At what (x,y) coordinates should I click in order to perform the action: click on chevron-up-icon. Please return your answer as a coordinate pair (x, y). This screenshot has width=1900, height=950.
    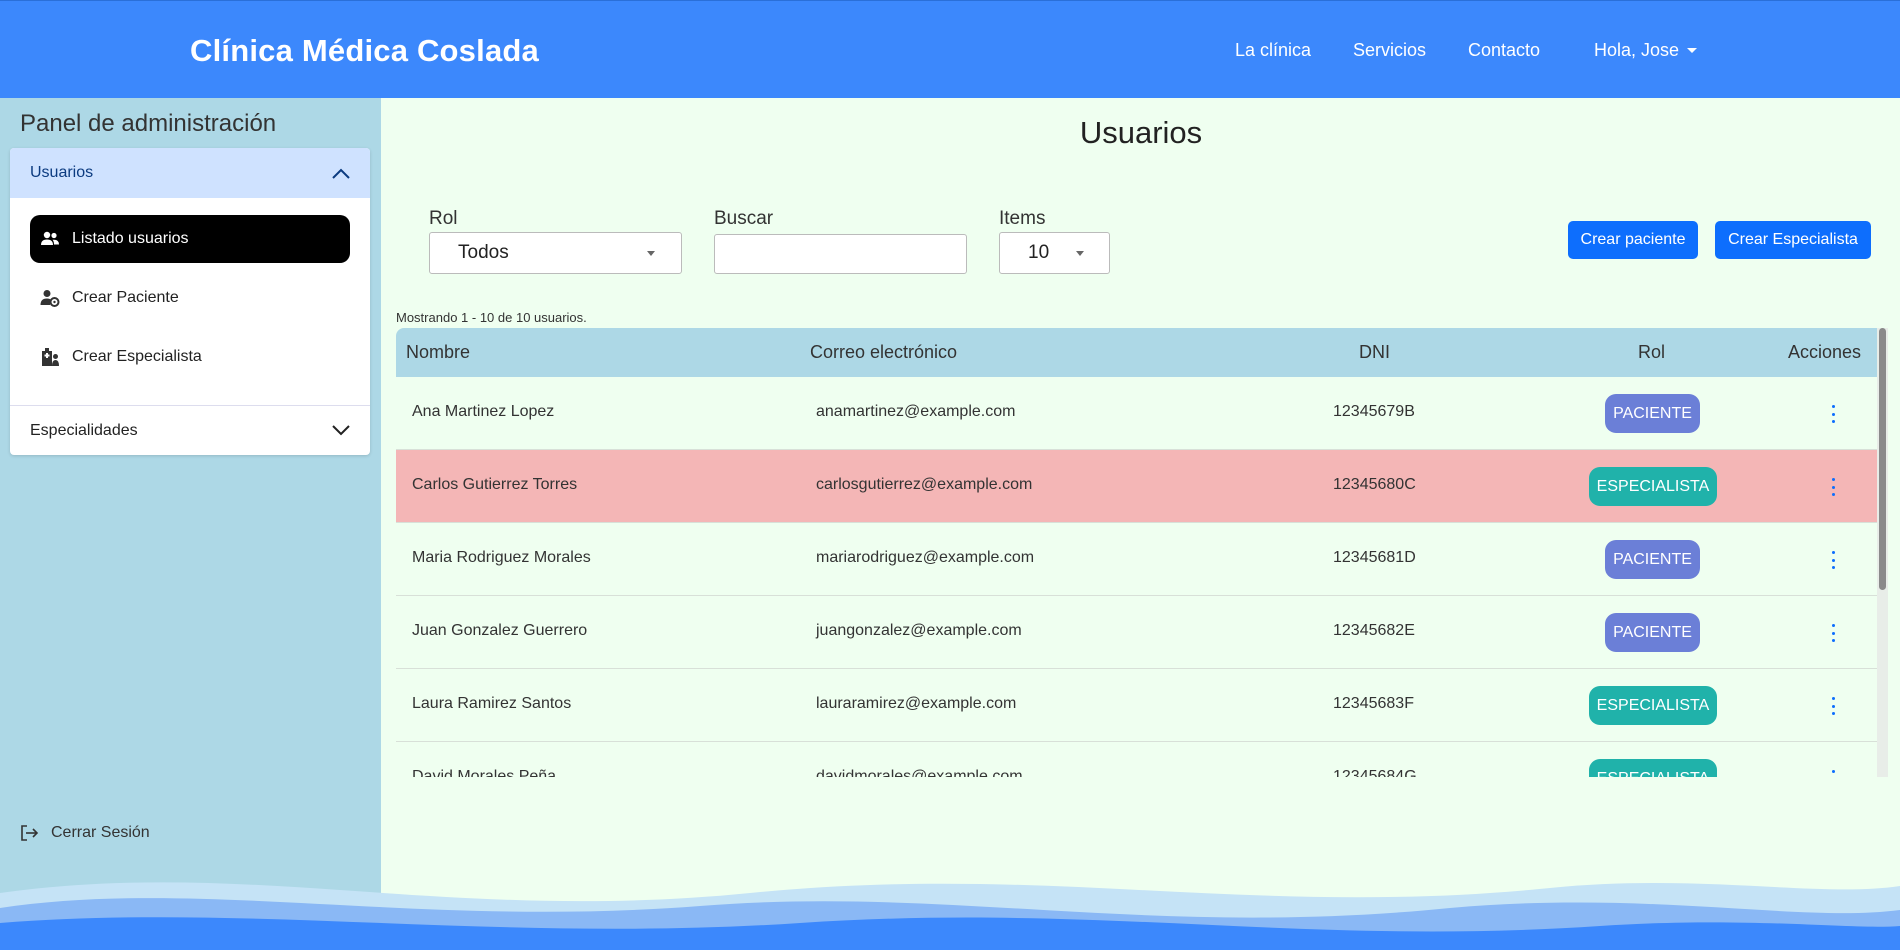
    Looking at the image, I should click on (341, 173).